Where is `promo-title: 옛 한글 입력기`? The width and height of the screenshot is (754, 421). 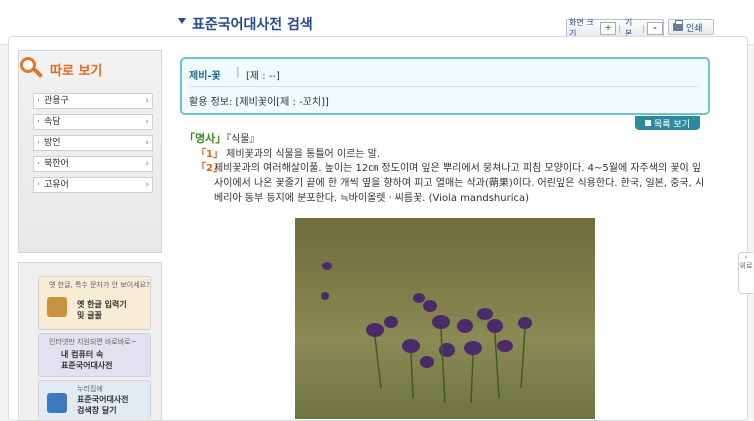
promo-title: 옛 한글 입력기 is located at coordinates (102, 304).